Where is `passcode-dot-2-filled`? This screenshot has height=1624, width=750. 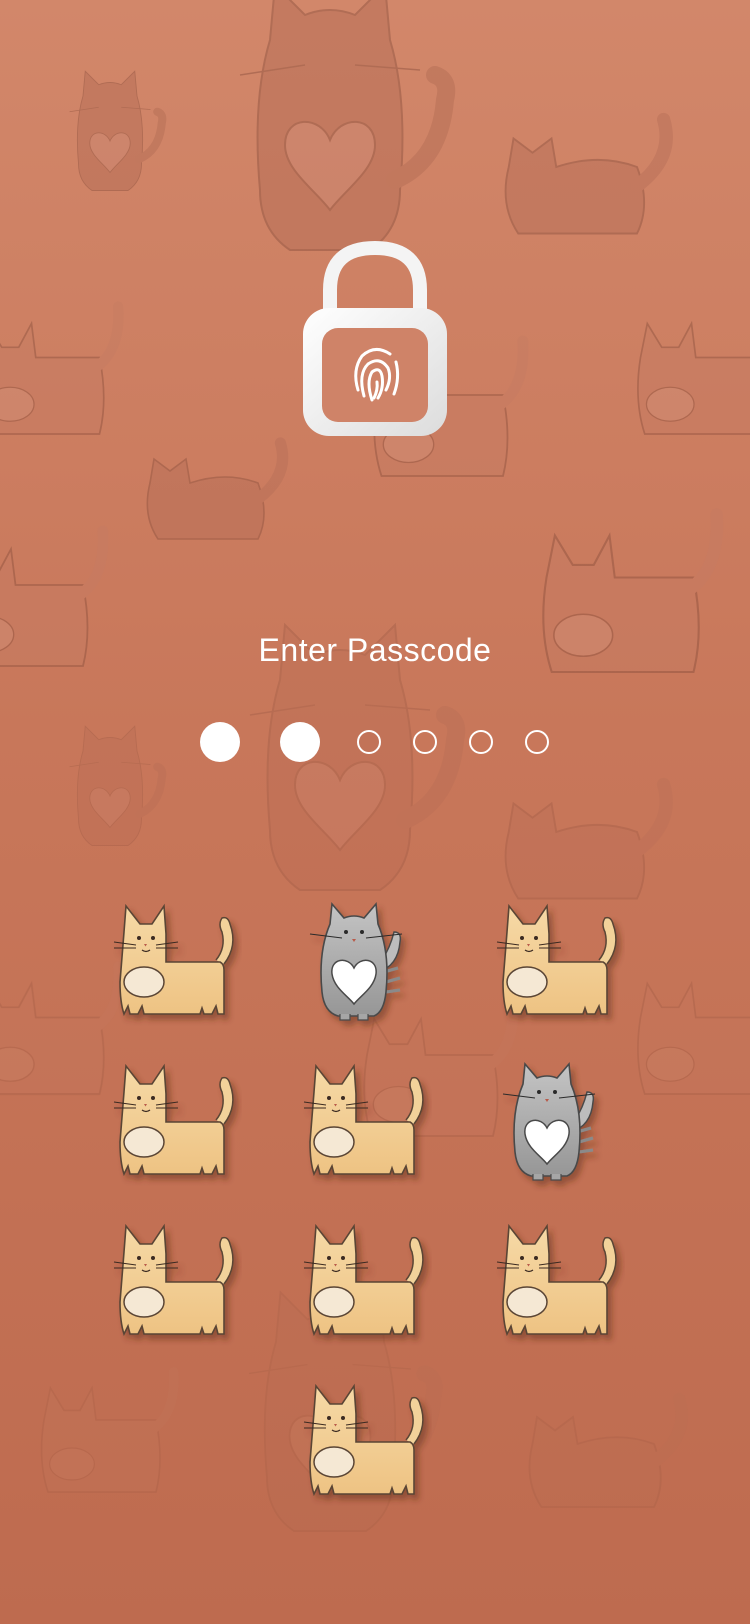 passcode-dot-2-filled is located at coordinates (300, 742).